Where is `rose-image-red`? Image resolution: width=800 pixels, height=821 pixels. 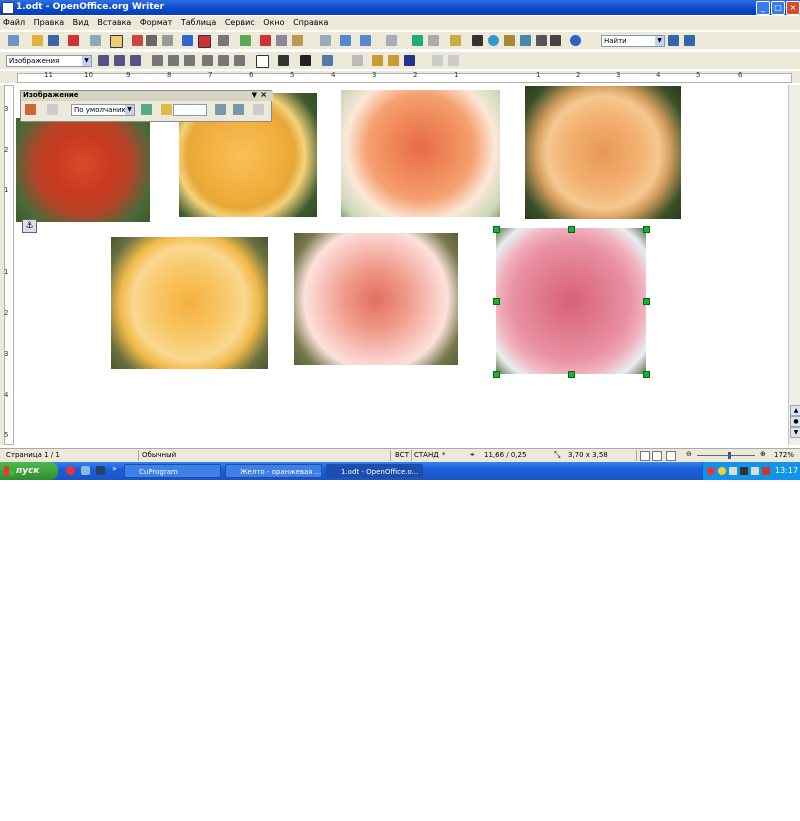
rose-image-red is located at coordinates (83, 170).